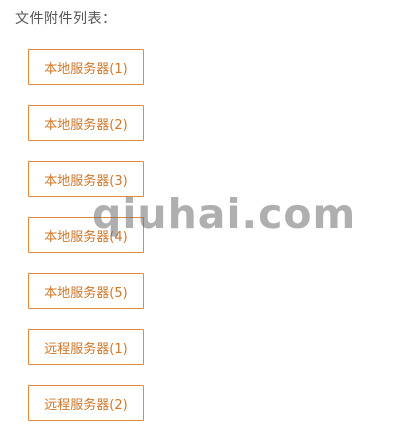 The width and height of the screenshot is (418, 441). I want to click on list-item: 远程服务器(1), so click(86, 347).